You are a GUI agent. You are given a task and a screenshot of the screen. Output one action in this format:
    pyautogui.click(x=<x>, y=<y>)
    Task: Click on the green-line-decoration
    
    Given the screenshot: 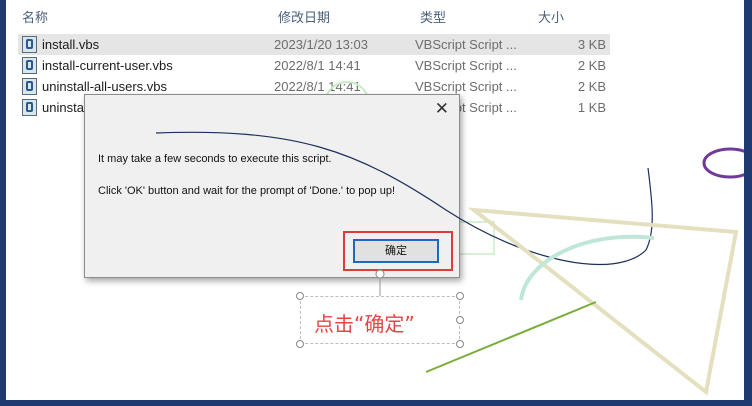 What is the action you would take?
    pyautogui.click(x=511, y=337)
    